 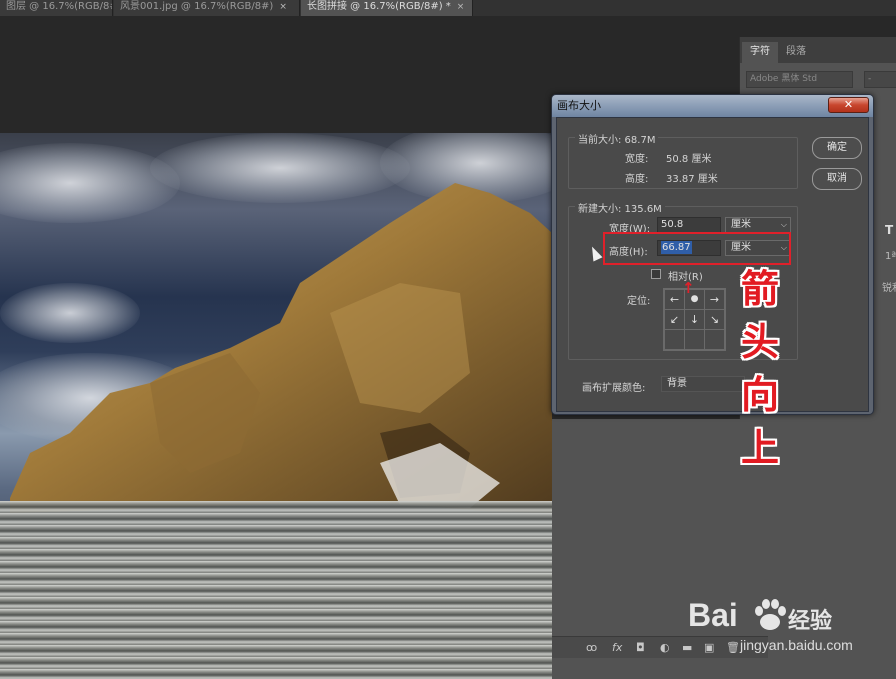 What do you see at coordinates (59, 6) in the screenshot?
I see `tab-label: 图层 @ 16.7%(RGB/8#)` at bounding box center [59, 6].